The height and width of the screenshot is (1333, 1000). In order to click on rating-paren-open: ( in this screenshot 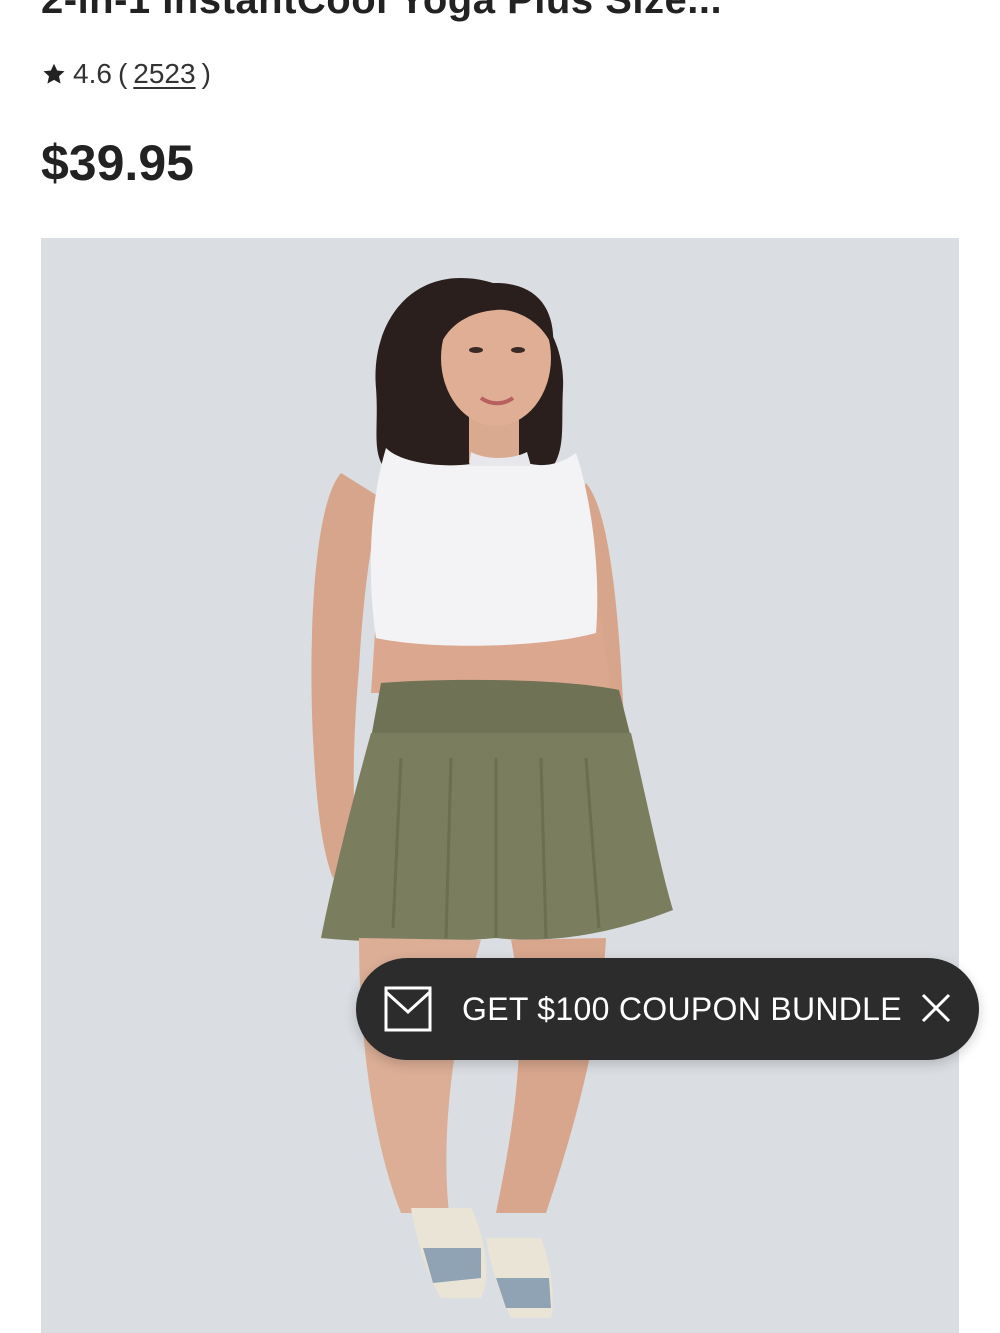, I will do `click(122, 73)`.